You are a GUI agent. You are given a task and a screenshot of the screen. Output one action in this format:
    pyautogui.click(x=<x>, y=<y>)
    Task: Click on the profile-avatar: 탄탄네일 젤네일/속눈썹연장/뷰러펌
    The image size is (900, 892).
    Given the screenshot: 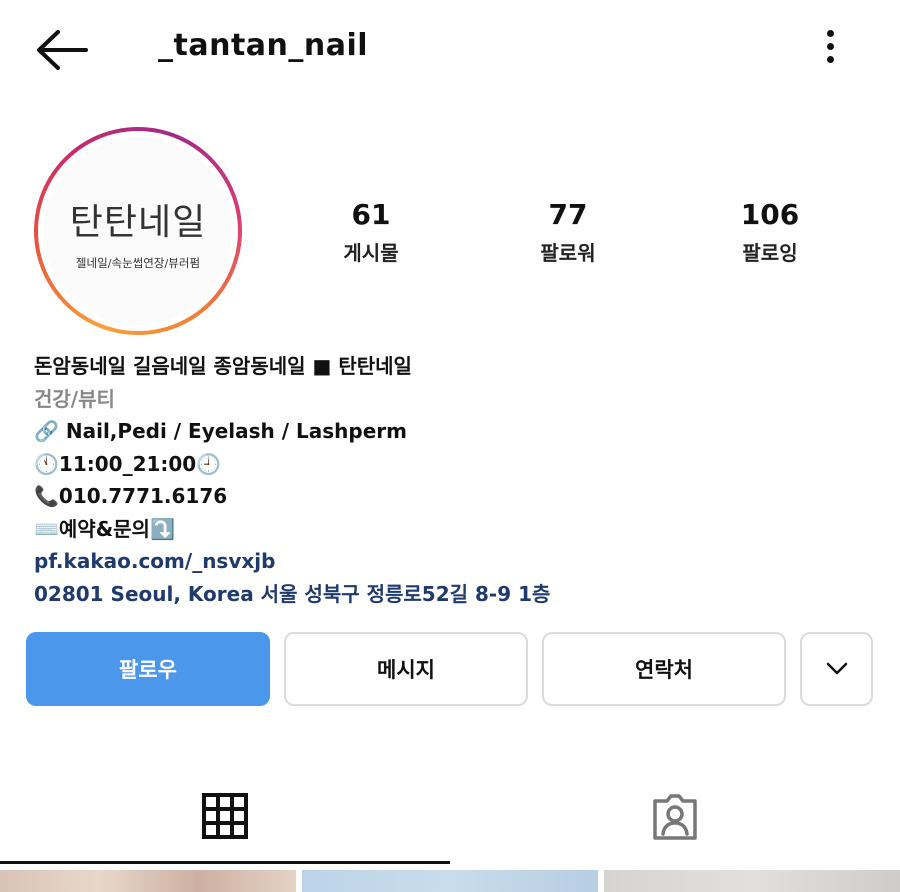 What is the action you would take?
    pyautogui.click(x=138, y=231)
    